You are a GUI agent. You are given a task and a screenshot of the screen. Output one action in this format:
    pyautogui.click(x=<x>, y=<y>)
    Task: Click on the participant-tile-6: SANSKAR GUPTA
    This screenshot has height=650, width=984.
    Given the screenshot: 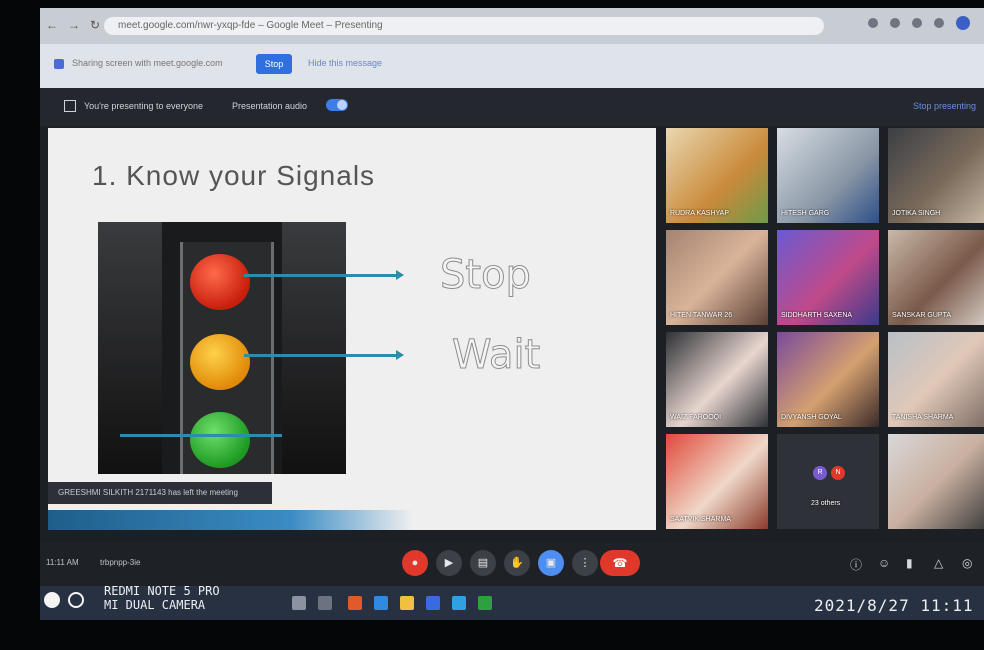 What is the action you would take?
    pyautogui.click(x=936, y=277)
    